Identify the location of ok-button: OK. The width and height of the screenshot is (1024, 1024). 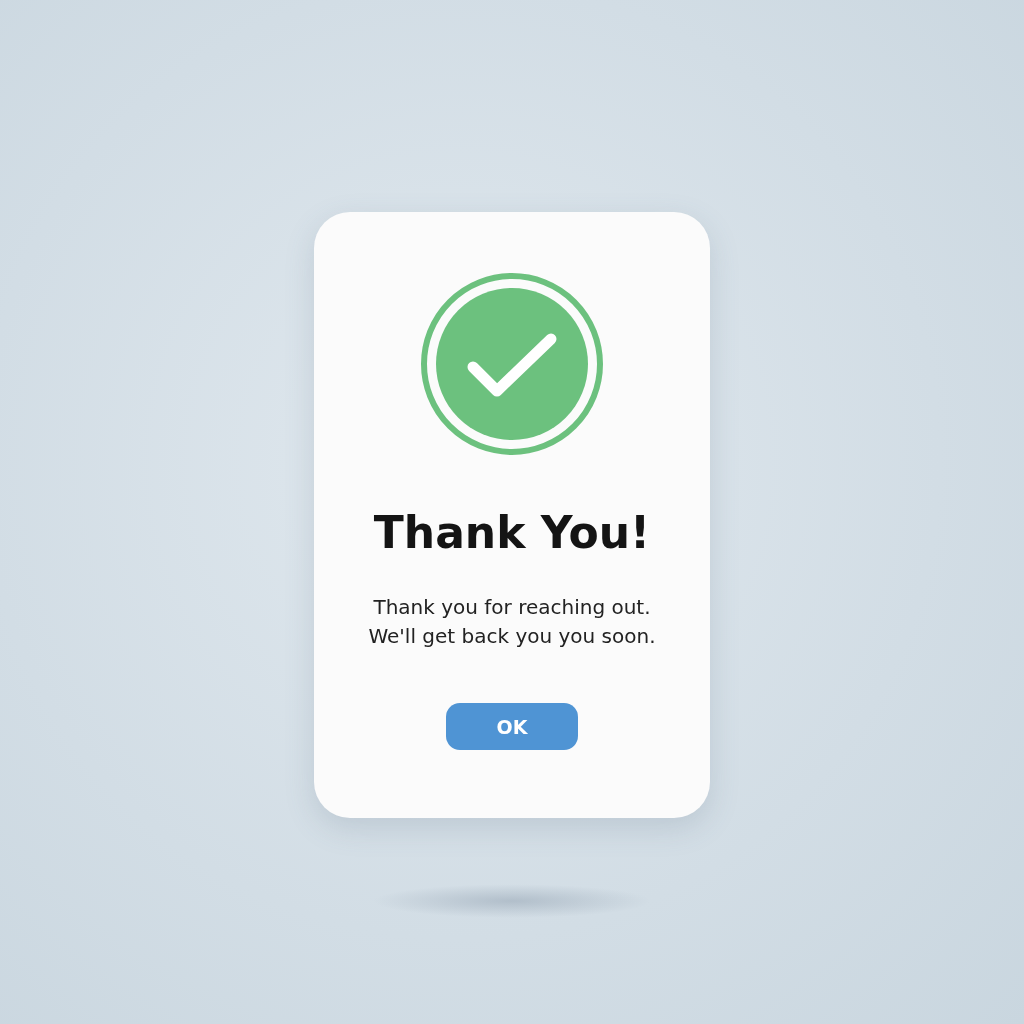
(512, 726).